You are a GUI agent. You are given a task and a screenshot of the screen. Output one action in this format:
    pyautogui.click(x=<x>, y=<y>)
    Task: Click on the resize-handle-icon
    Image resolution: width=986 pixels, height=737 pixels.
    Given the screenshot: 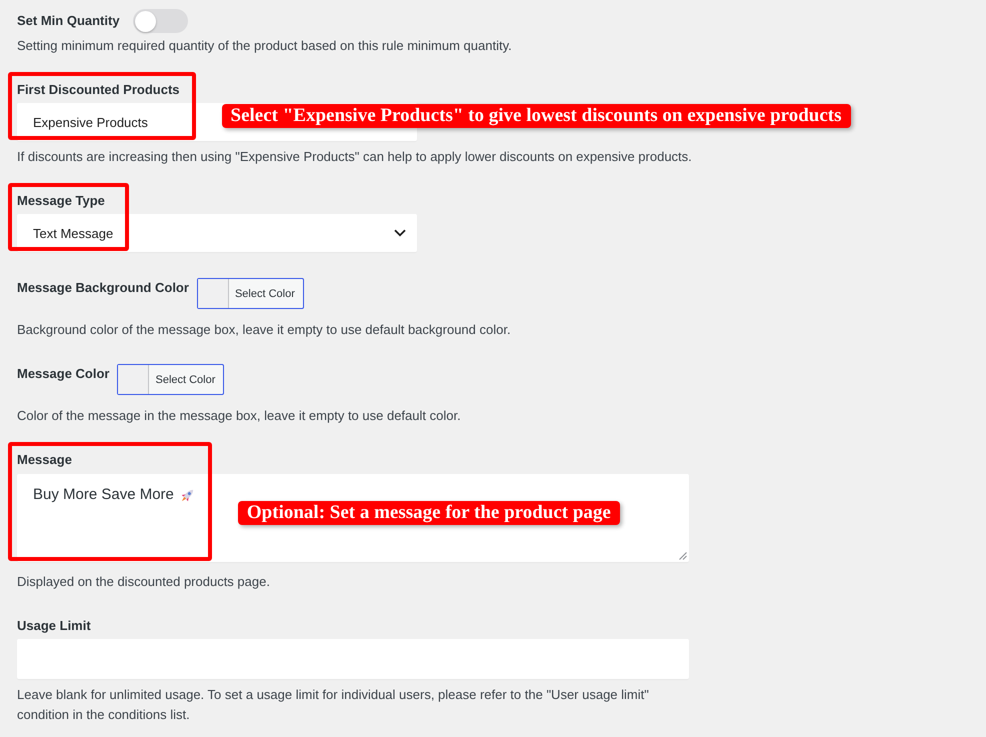 What is the action you would take?
    pyautogui.click(x=683, y=556)
    